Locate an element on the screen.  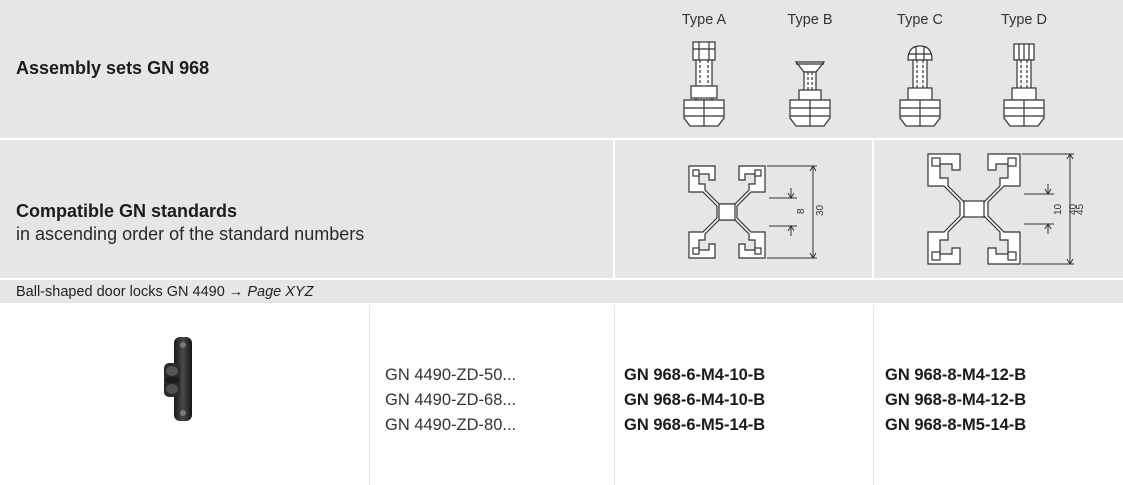
set-45-code-2: GN 968-8-M4-12-B is located at coordinates (956, 400).